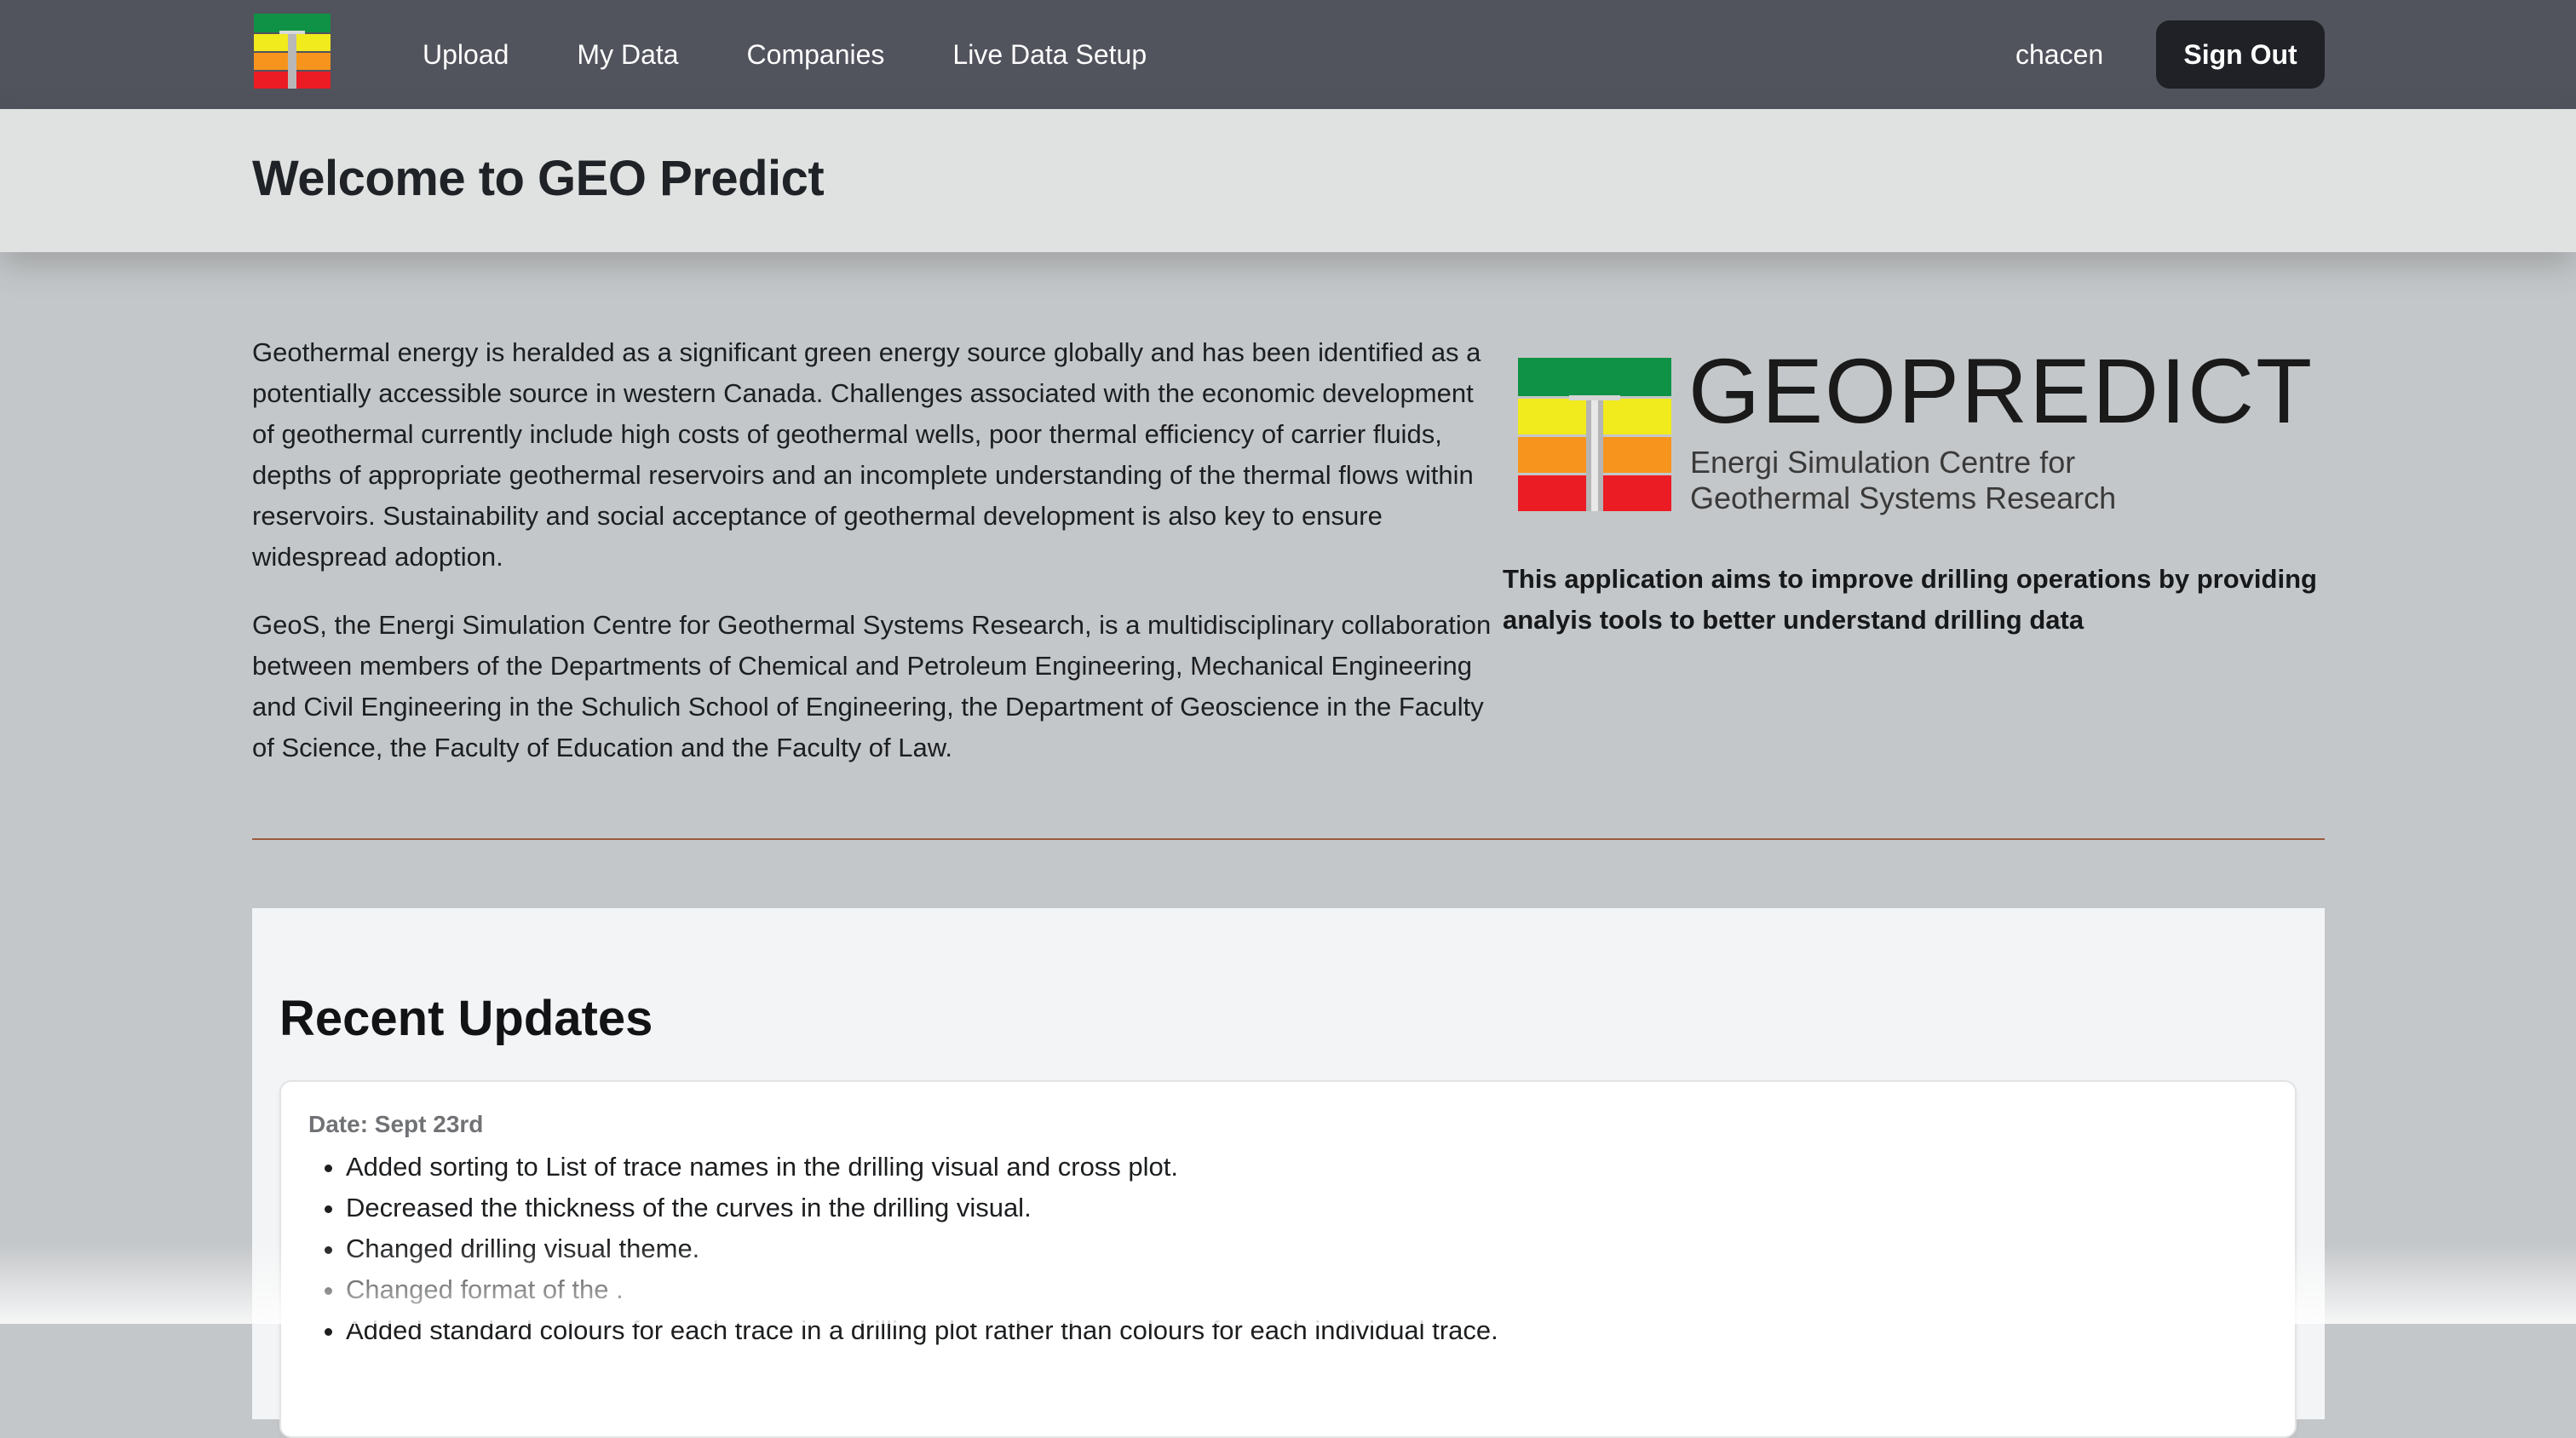  What do you see at coordinates (292, 51) in the screenshot?
I see `geopredict-logo-icon` at bounding box center [292, 51].